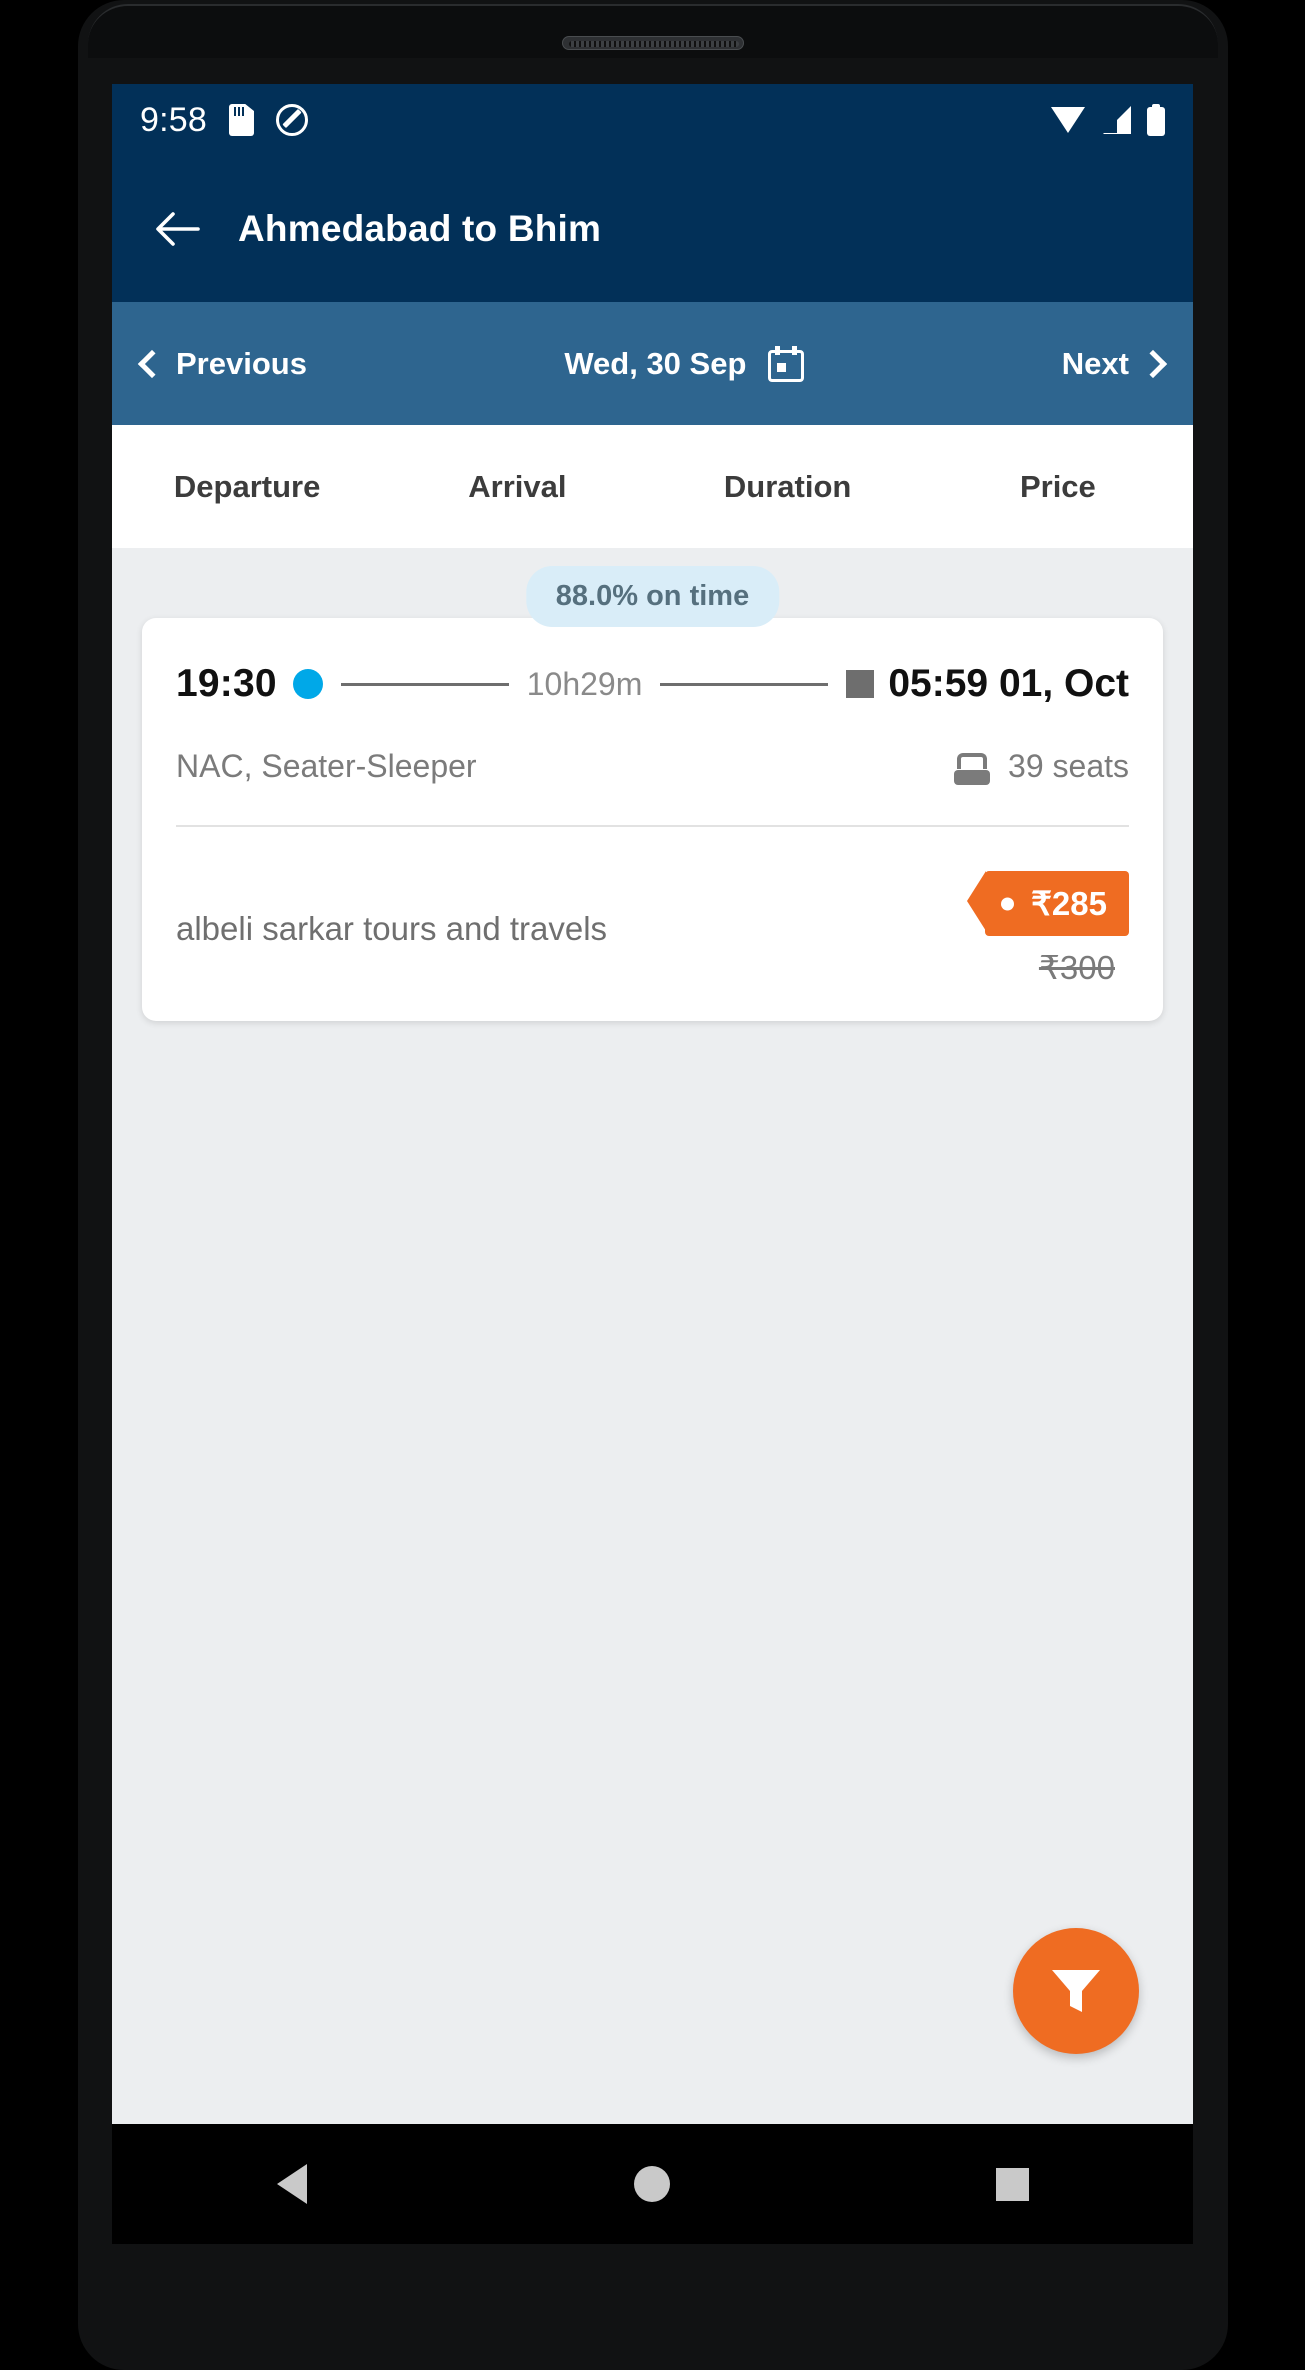  Describe the element at coordinates (392, 928) in the screenshot. I see `operator-name: albeli sarkar tours and travels` at that location.